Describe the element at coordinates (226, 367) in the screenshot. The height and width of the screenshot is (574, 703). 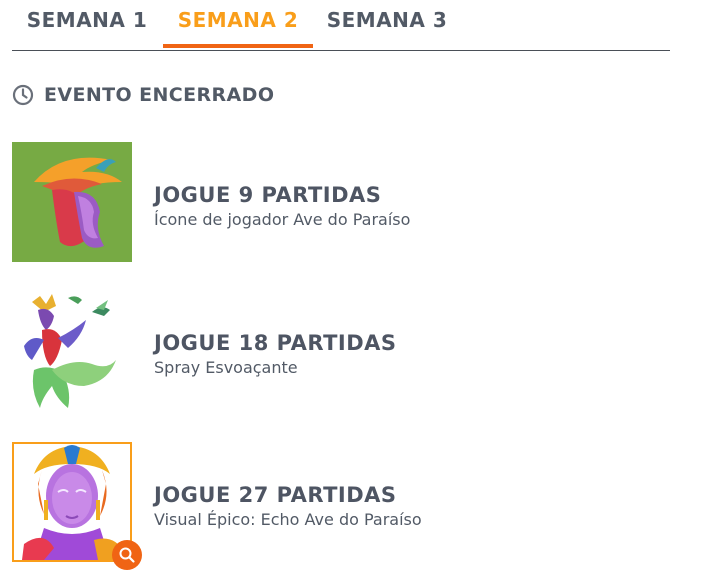
I see `reward-subtitle: Spray Esvoaçante` at that location.